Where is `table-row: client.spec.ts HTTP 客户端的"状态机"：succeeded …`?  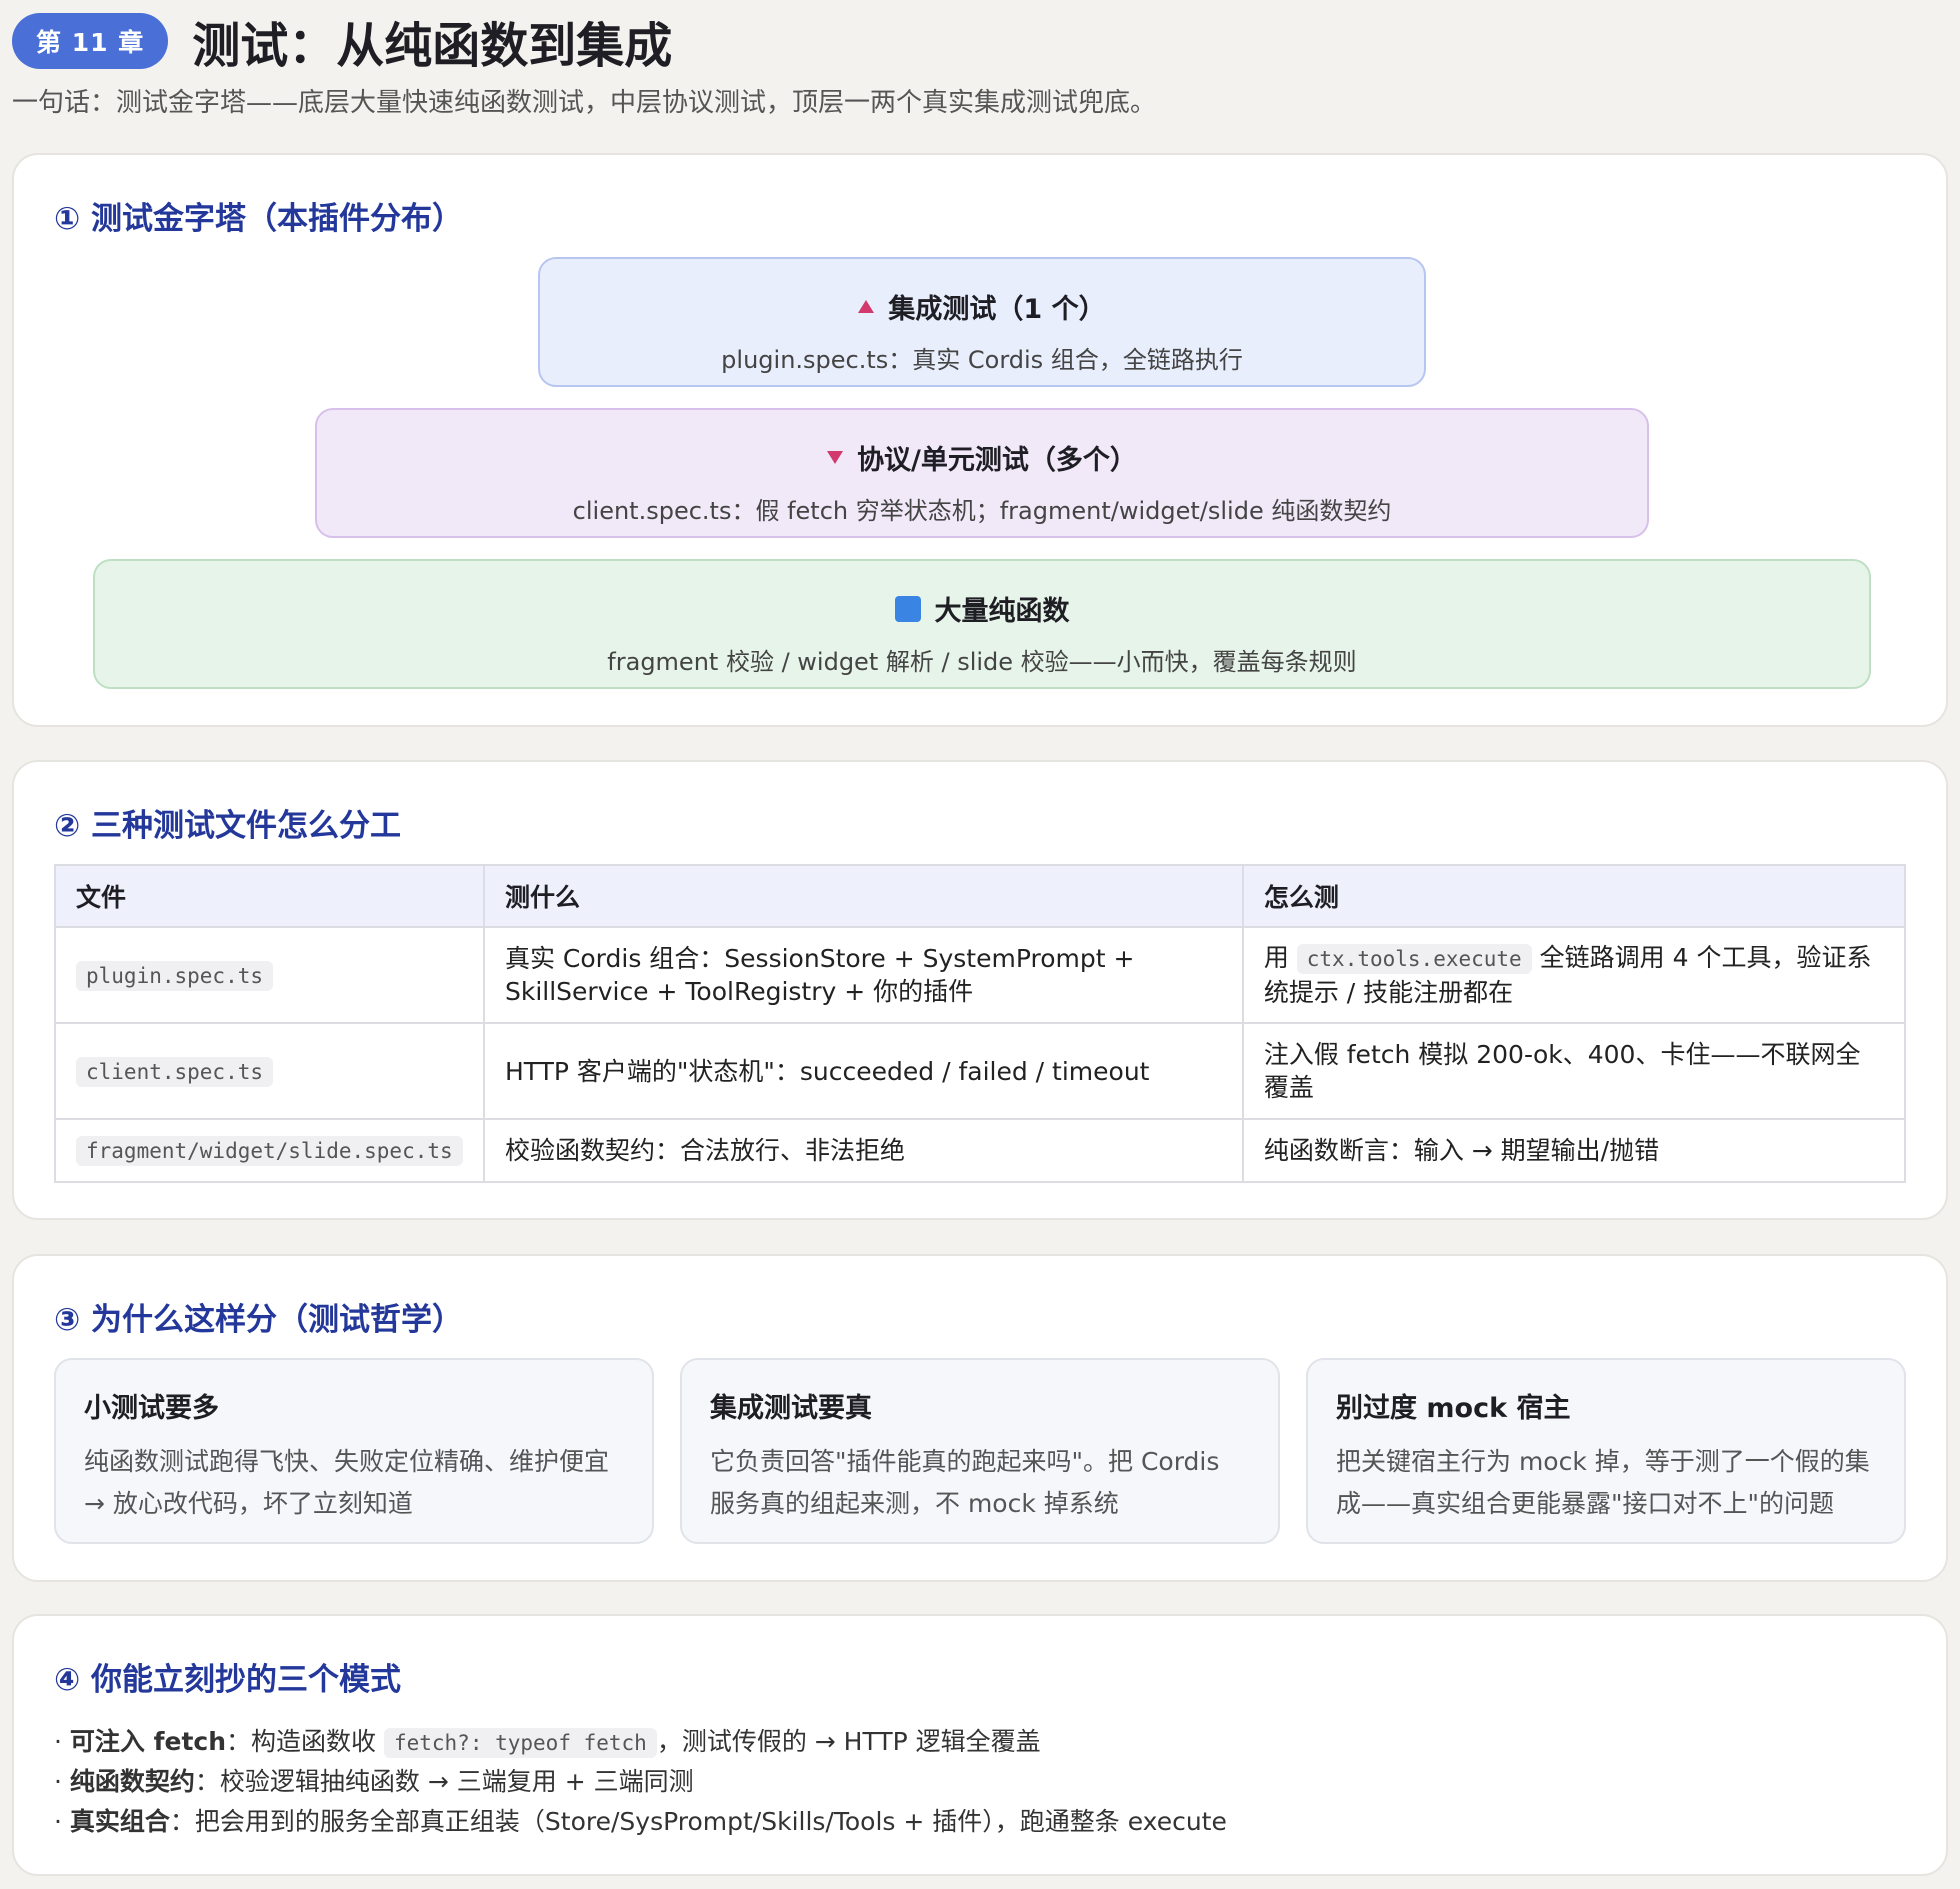 table-row: client.spec.ts HTTP 客户端的"状态机"：succeeded … is located at coordinates (980, 1071).